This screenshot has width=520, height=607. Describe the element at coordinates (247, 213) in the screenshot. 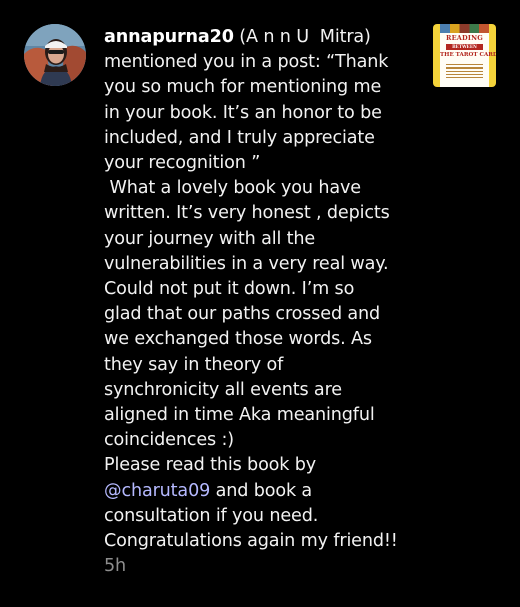

I see `message-line: written. It’s very honest , depicts` at that location.